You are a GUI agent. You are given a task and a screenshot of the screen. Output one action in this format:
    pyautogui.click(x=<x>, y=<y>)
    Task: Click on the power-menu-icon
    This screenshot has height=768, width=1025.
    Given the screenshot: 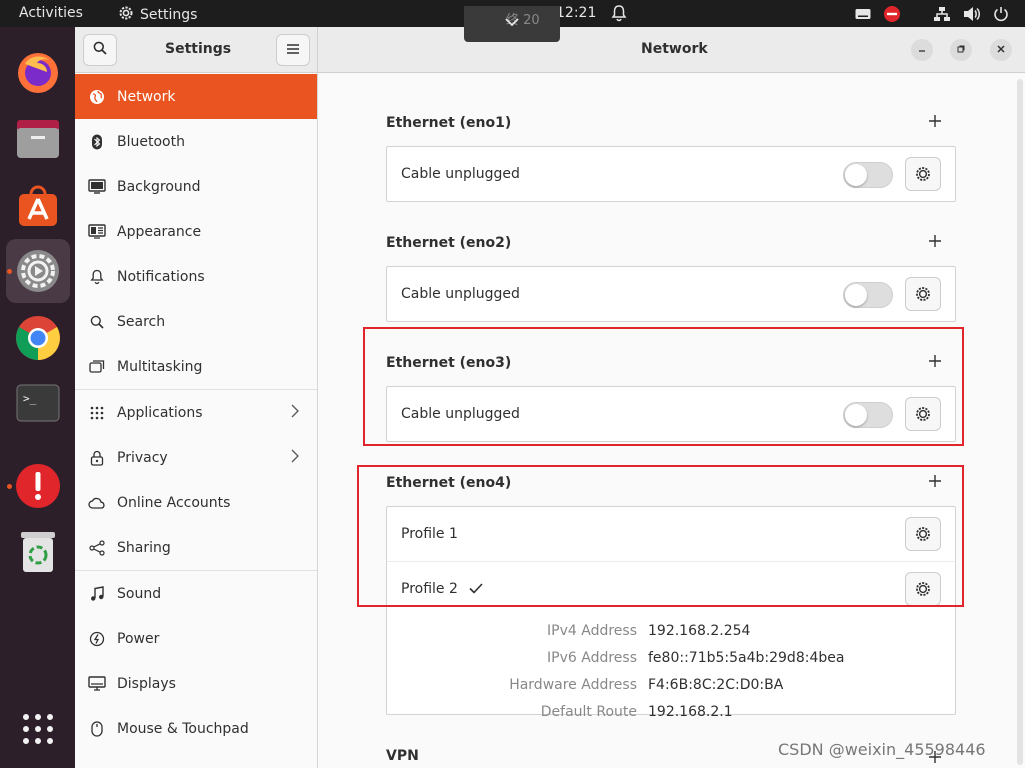 What is the action you would take?
    pyautogui.click(x=1001, y=16)
    